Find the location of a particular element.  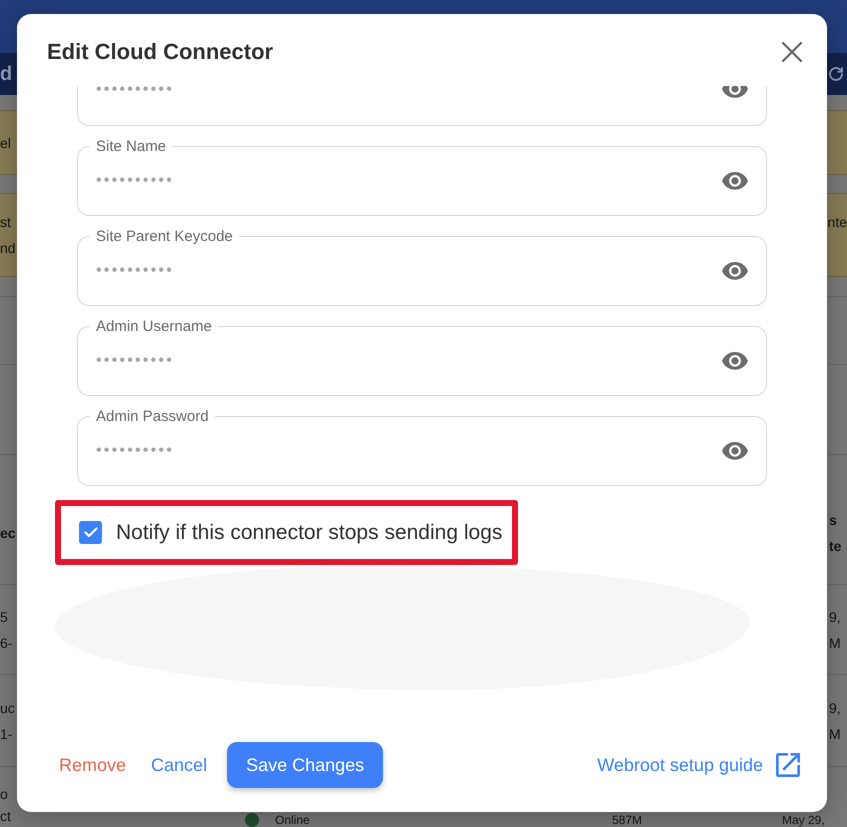

table-cell: 587M is located at coordinates (627, 820).